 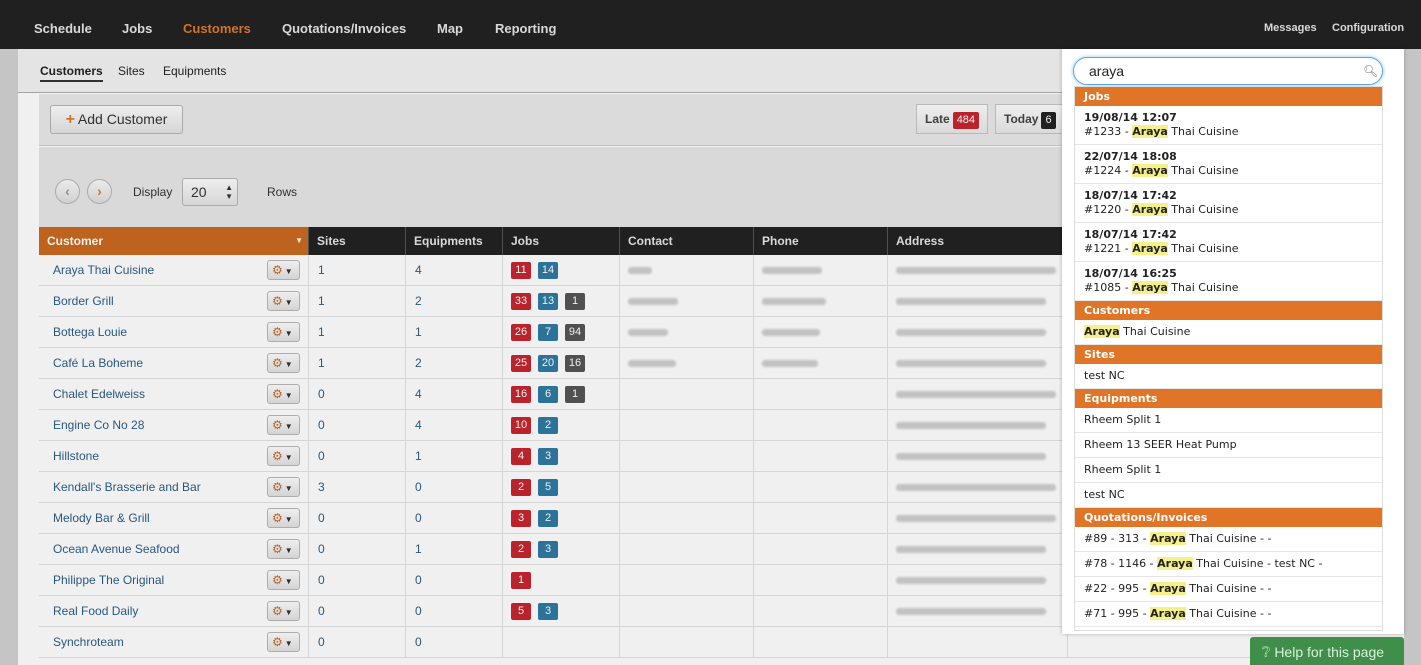 What do you see at coordinates (1228, 203) in the screenshot?
I see `search-result-item: 18/07/14 17:42 #1220 - Araya Thai Cuisine` at bounding box center [1228, 203].